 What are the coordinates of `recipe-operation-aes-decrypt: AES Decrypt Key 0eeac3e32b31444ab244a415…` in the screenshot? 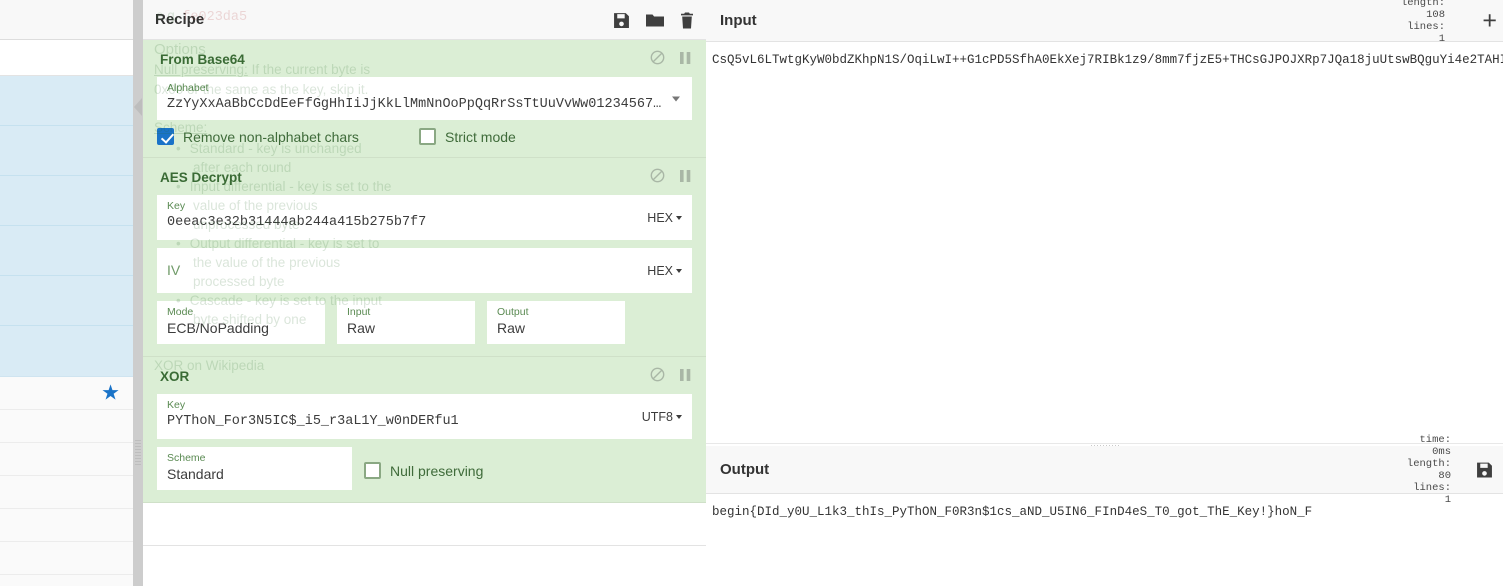 It's located at (424, 257).